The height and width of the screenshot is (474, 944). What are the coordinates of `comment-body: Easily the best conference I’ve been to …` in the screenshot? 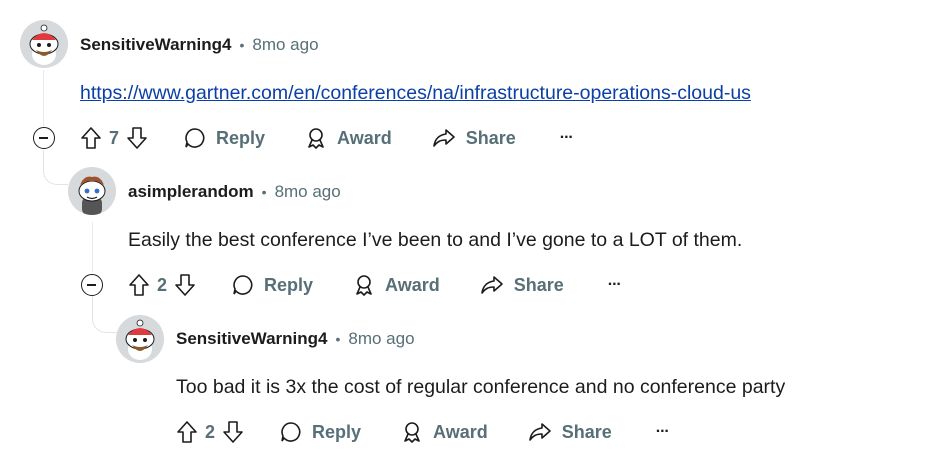 It's located at (435, 240).